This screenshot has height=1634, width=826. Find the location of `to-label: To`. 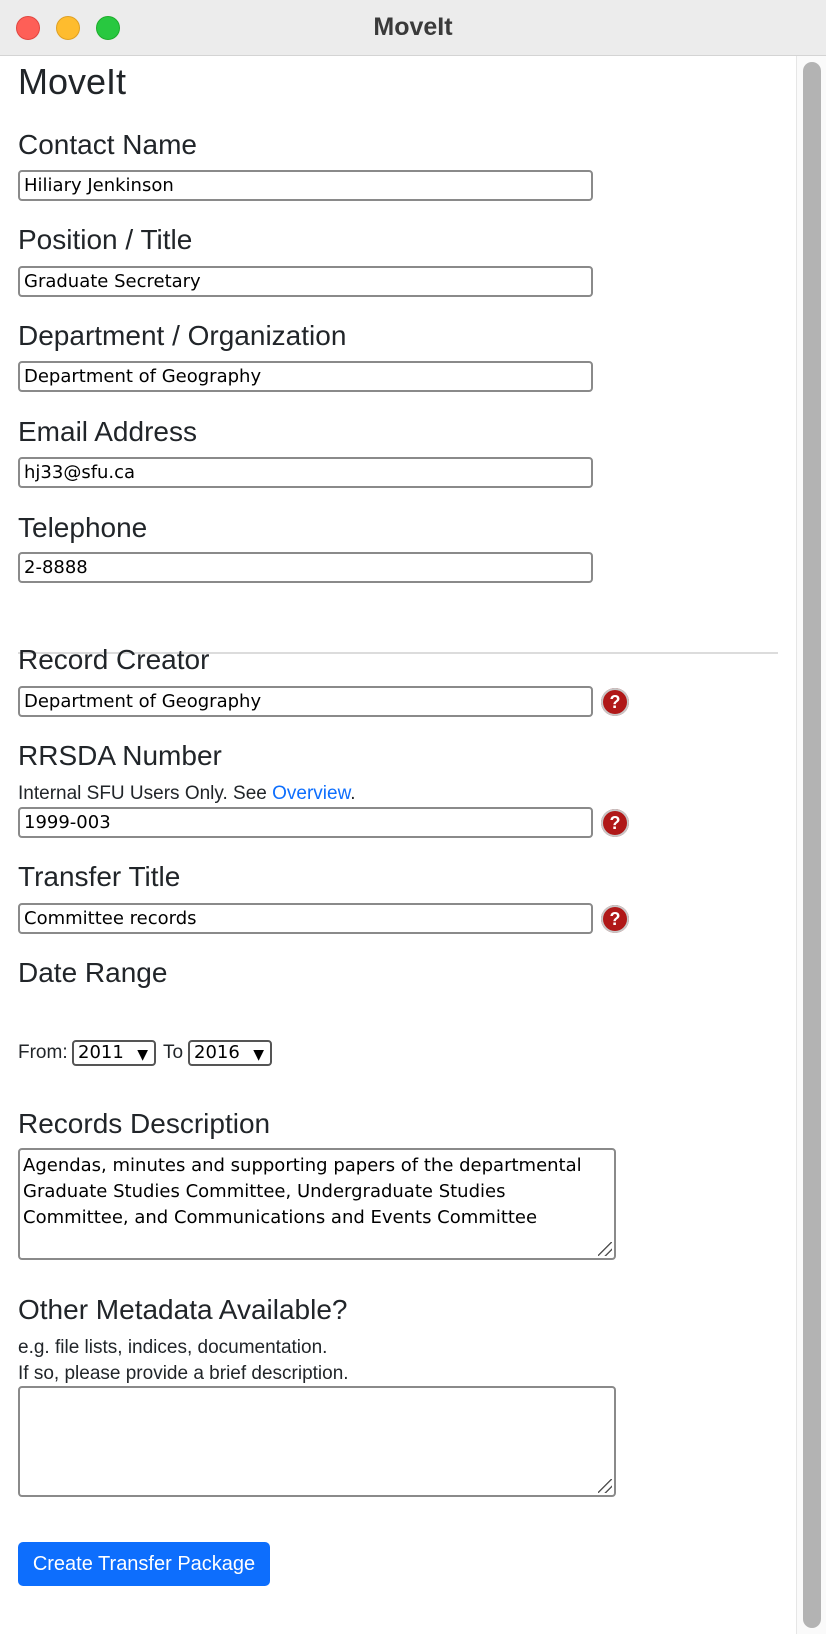

to-label: To is located at coordinates (173, 1052).